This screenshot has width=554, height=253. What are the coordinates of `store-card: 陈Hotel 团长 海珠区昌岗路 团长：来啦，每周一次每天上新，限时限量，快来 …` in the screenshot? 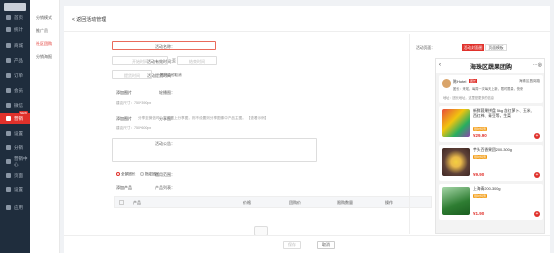 It's located at (491, 89).